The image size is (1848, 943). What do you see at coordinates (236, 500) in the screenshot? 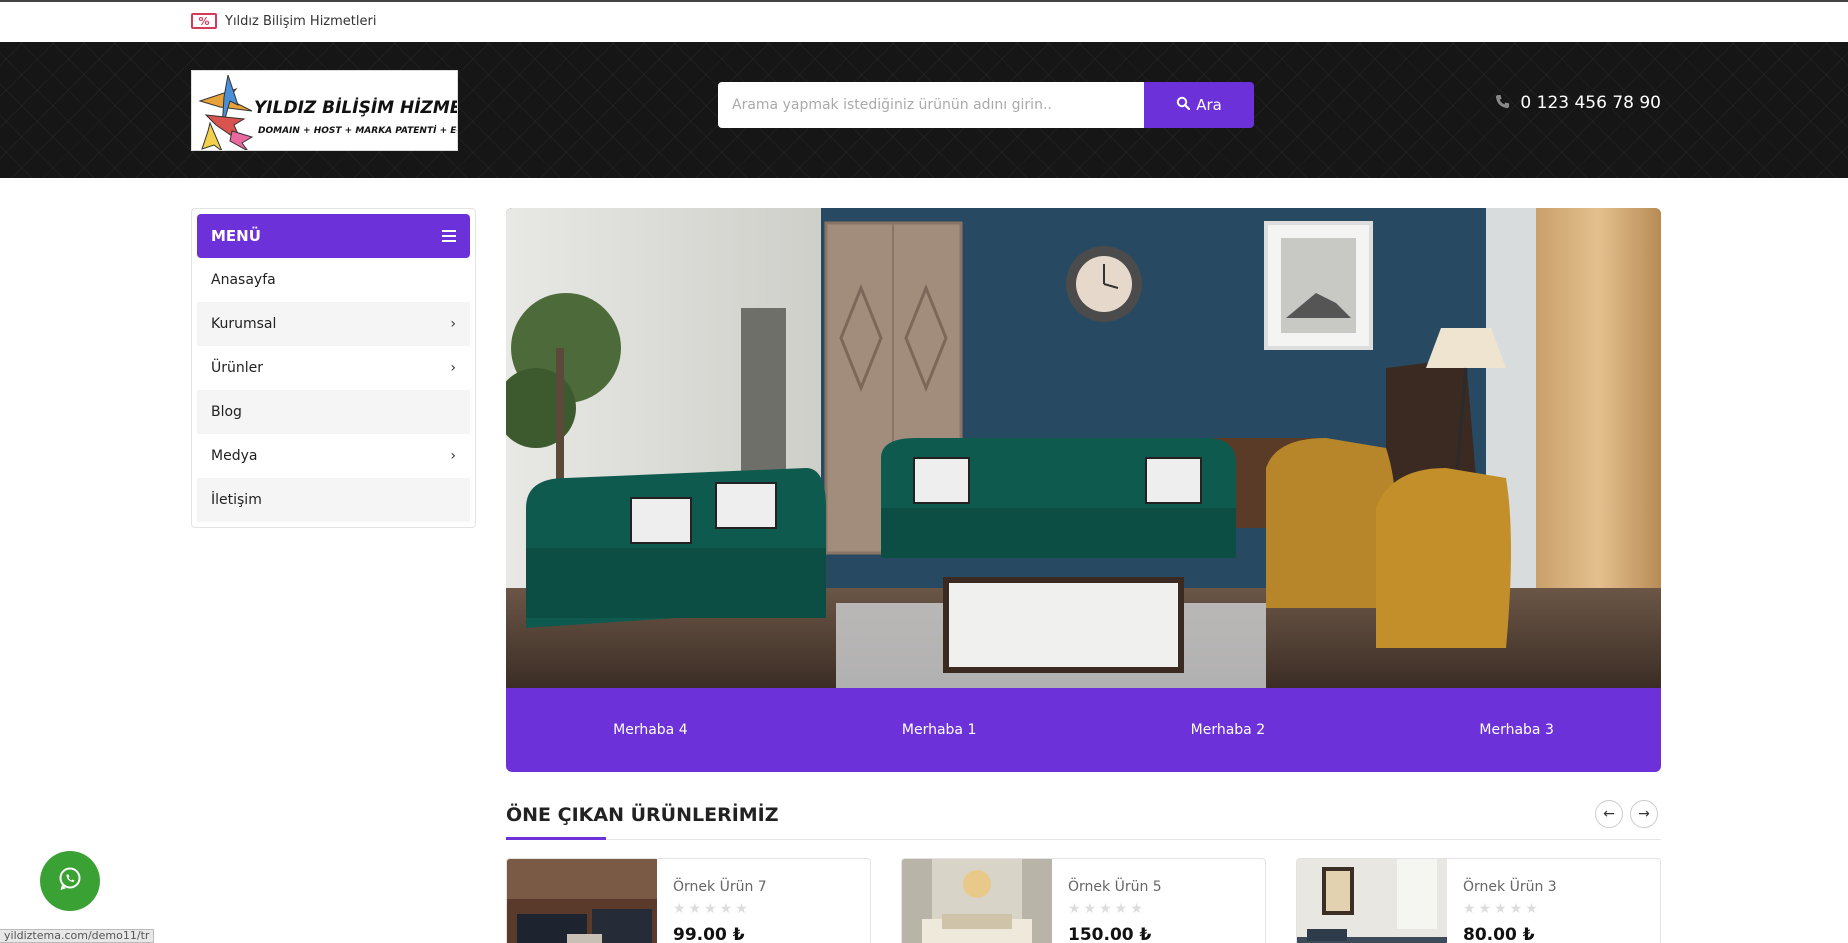
I see `menu-item-label: İletişim` at bounding box center [236, 500].